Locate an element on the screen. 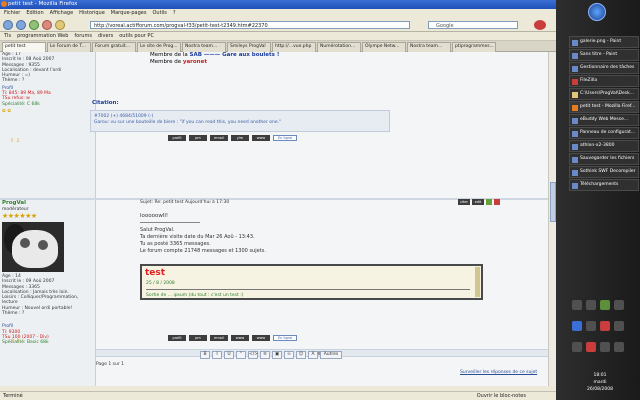 This screenshot has height=400, width=640. stop-icon is located at coordinates (47, 25).